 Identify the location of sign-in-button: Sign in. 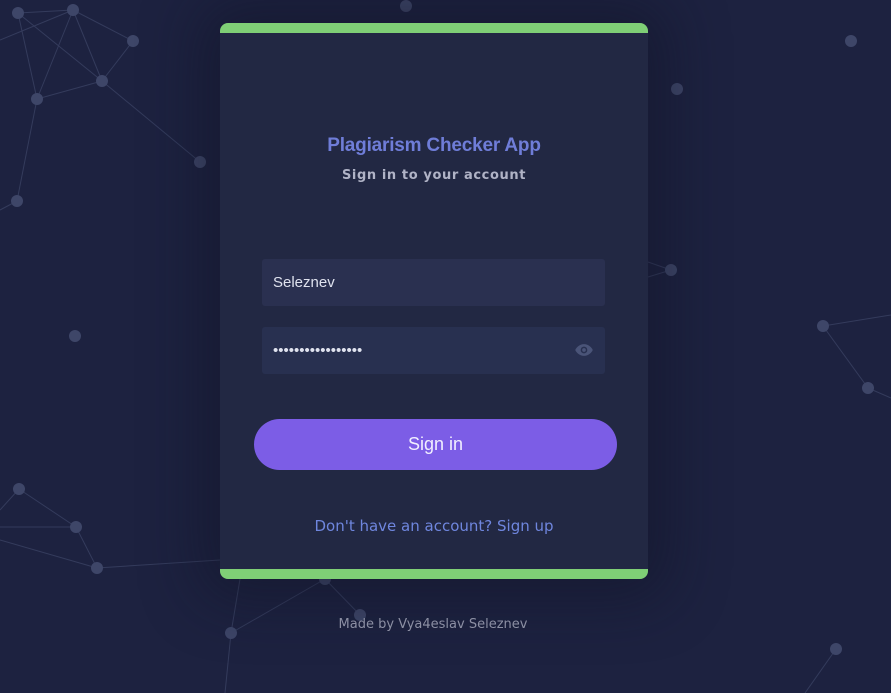
(435, 444).